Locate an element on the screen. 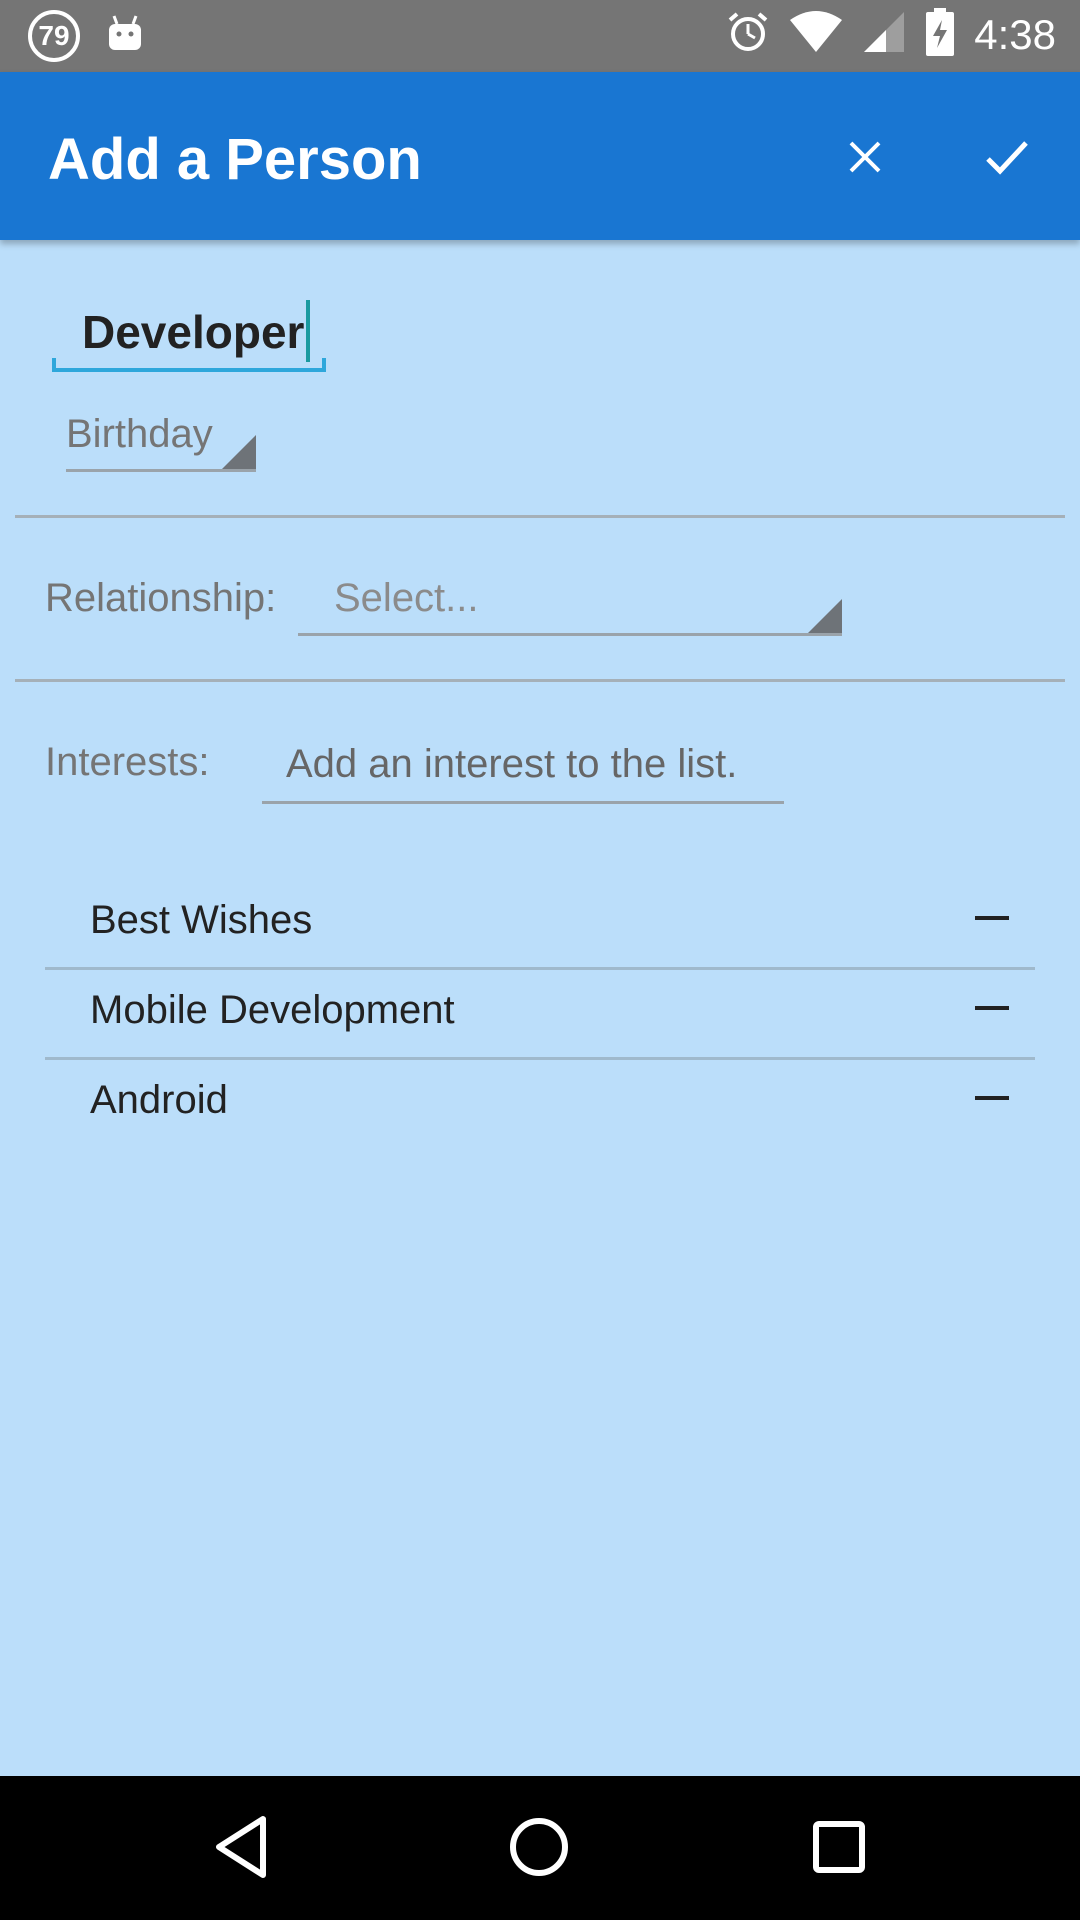 The height and width of the screenshot is (1920, 1080). interest-label: Android is located at coordinates (159, 1100).